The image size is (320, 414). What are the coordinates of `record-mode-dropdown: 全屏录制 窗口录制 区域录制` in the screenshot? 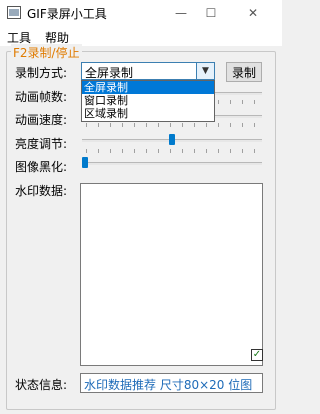 It's located at (148, 101).